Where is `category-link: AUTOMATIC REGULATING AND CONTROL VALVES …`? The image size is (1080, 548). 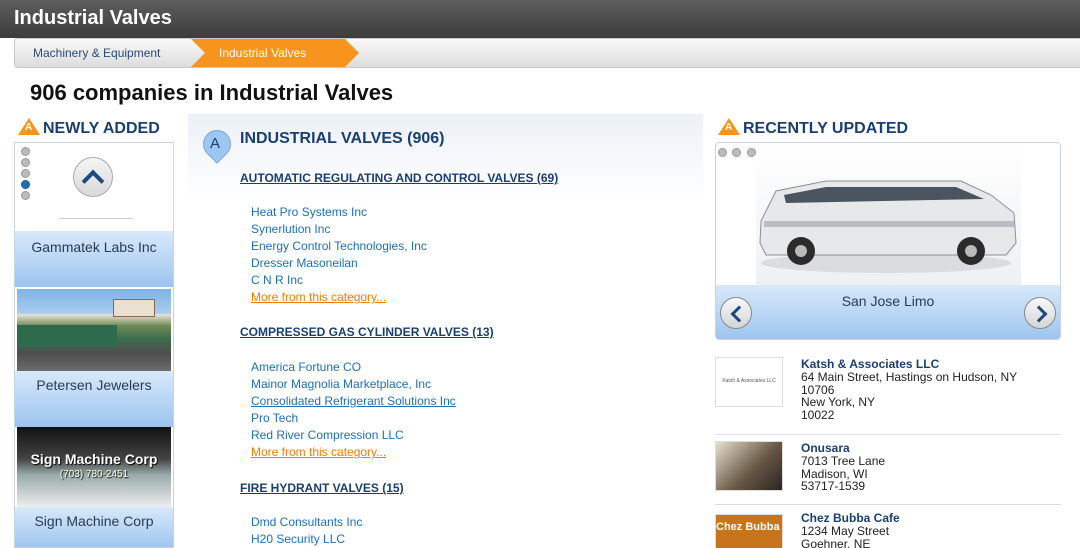
category-link: AUTOMATIC REGULATING AND CONTROL VALVES … is located at coordinates (399, 178).